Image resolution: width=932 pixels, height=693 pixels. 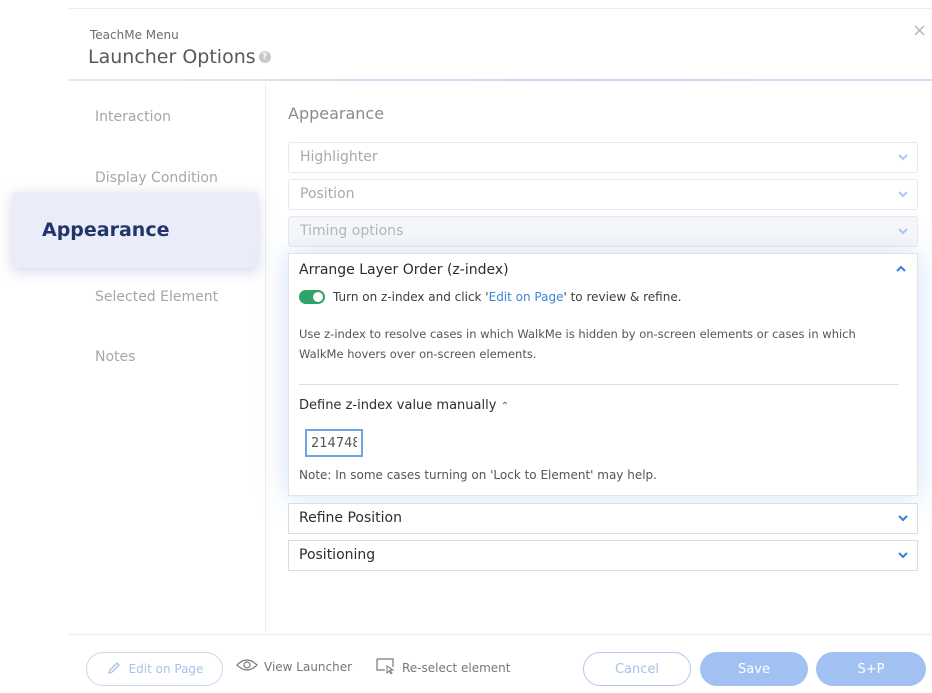 What do you see at coordinates (411, 297) in the screenshot?
I see `toggle-text-before: Turn on z-index and click '` at bounding box center [411, 297].